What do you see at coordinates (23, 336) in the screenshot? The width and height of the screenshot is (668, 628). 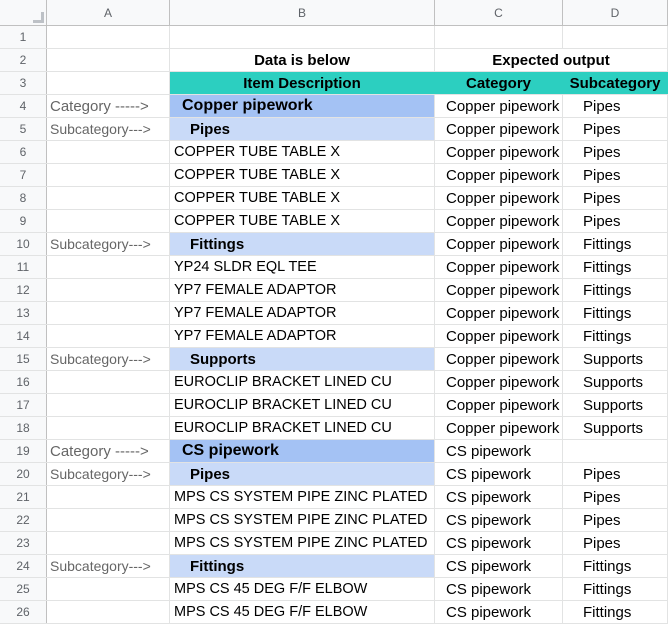 I see `row-header: 14` at bounding box center [23, 336].